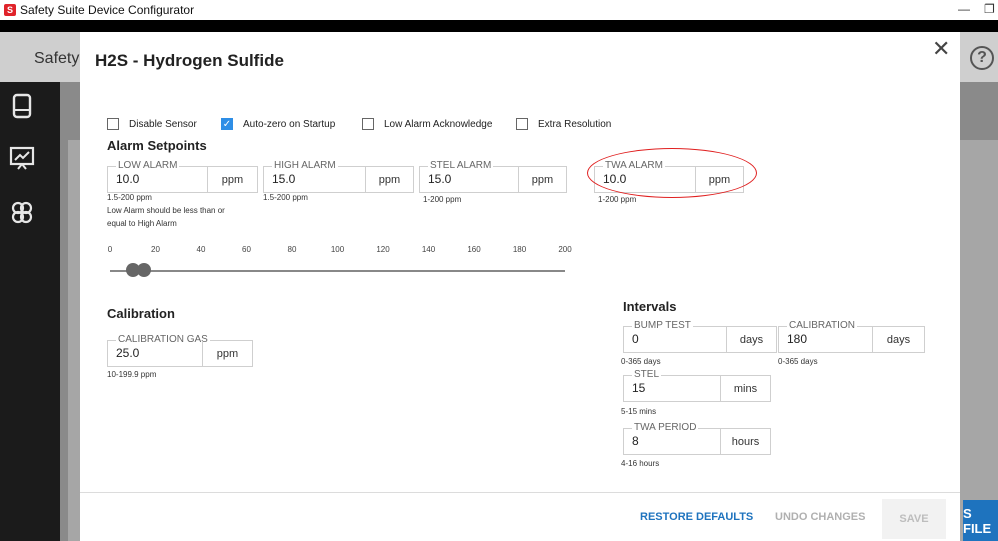  I want to click on field-label: BUMP TEST, so click(662, 325).